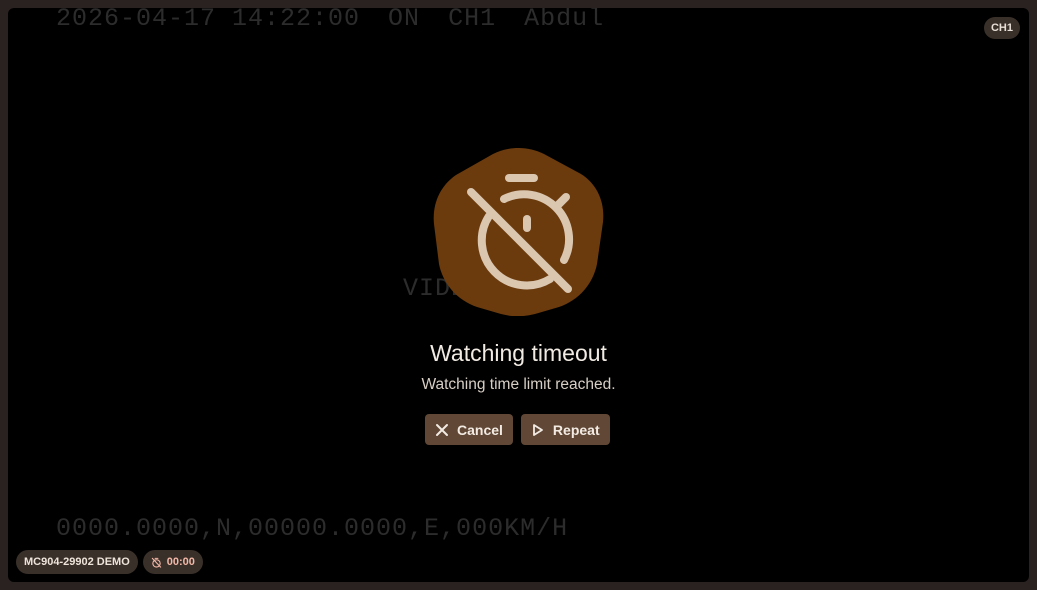  I want to click on timer-off-icon, so click(518, 232).